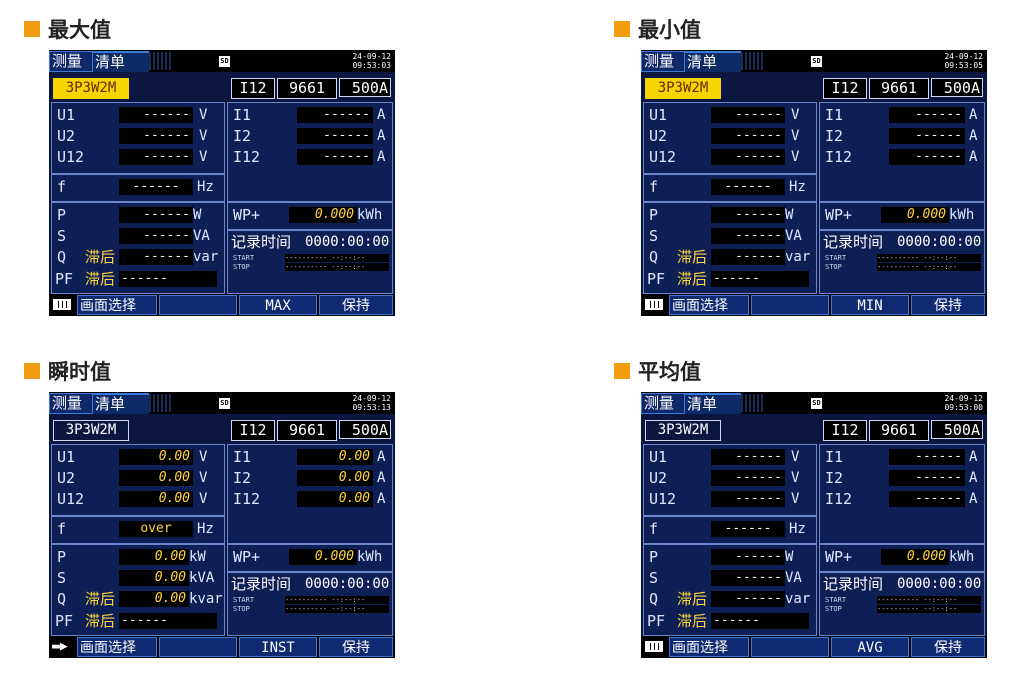  Describe the element at coordinates (962, 215) in the screenshot. I see `wp-unit: kWh` at that location.